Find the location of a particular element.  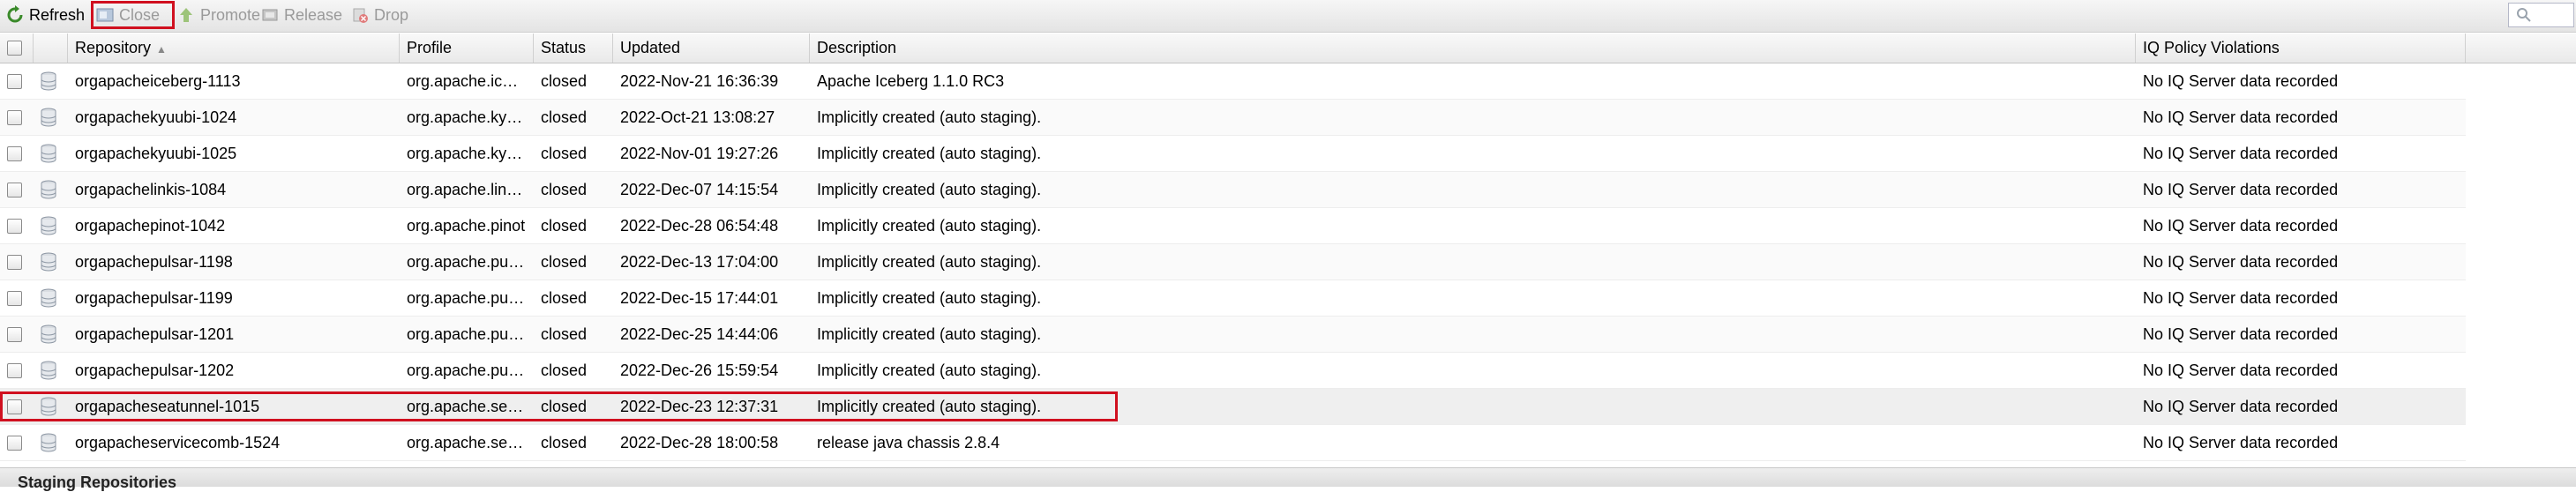

cell-repository: orgapachepulsar-1199 is located at coordinates (154, 298).